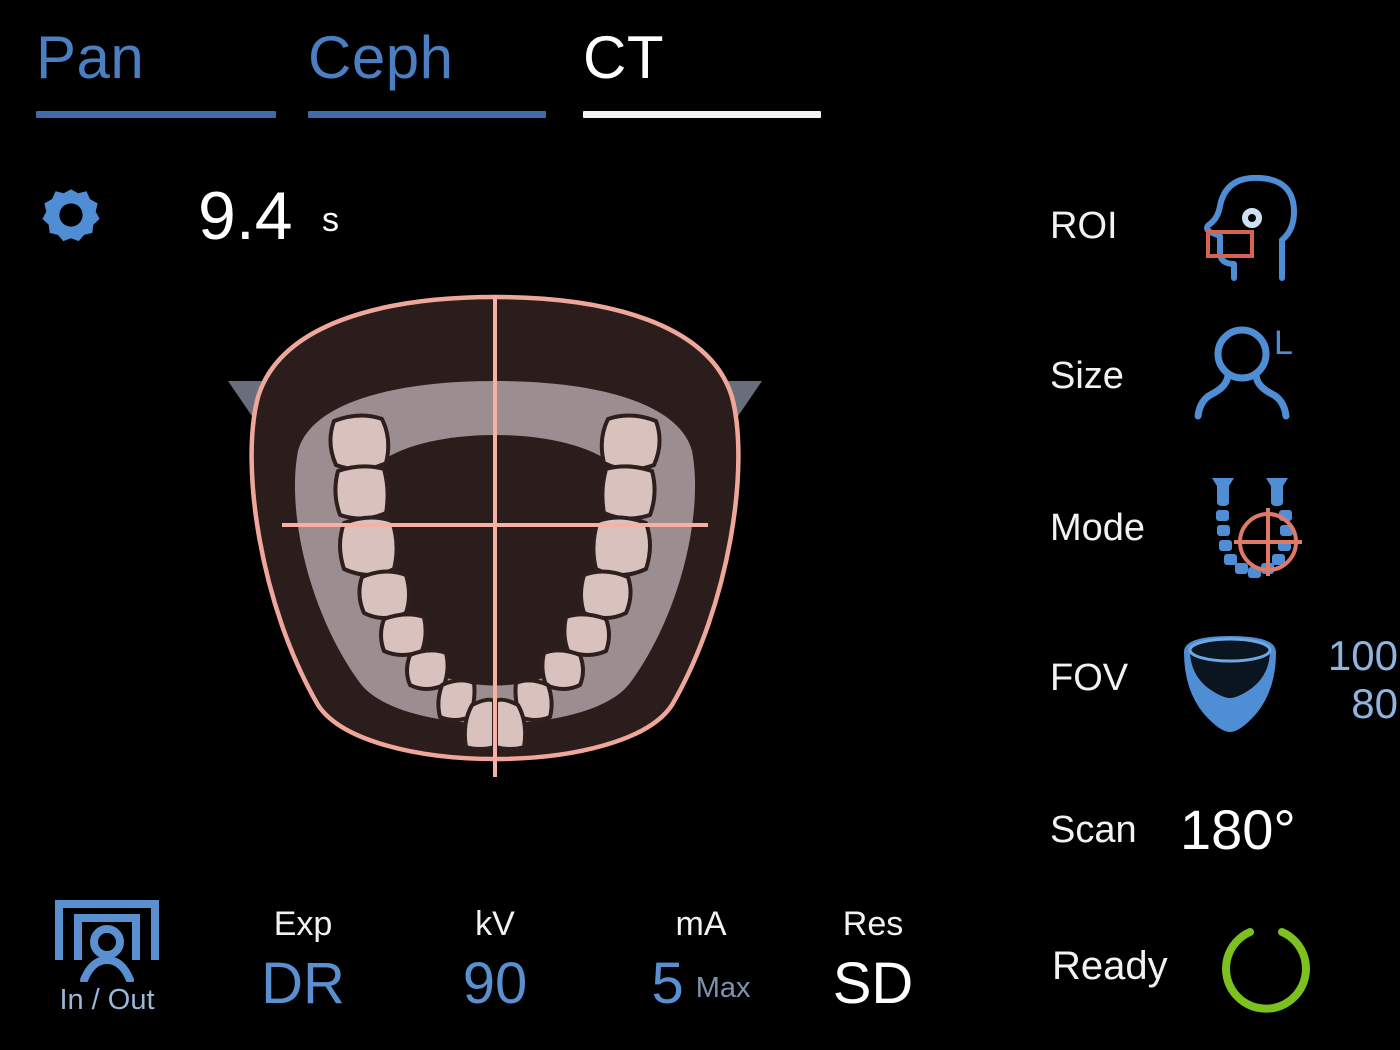 The width and height of the screenshot is (1400, 1050). I want to click on tab-ct-label: CT, so click(623, 57).